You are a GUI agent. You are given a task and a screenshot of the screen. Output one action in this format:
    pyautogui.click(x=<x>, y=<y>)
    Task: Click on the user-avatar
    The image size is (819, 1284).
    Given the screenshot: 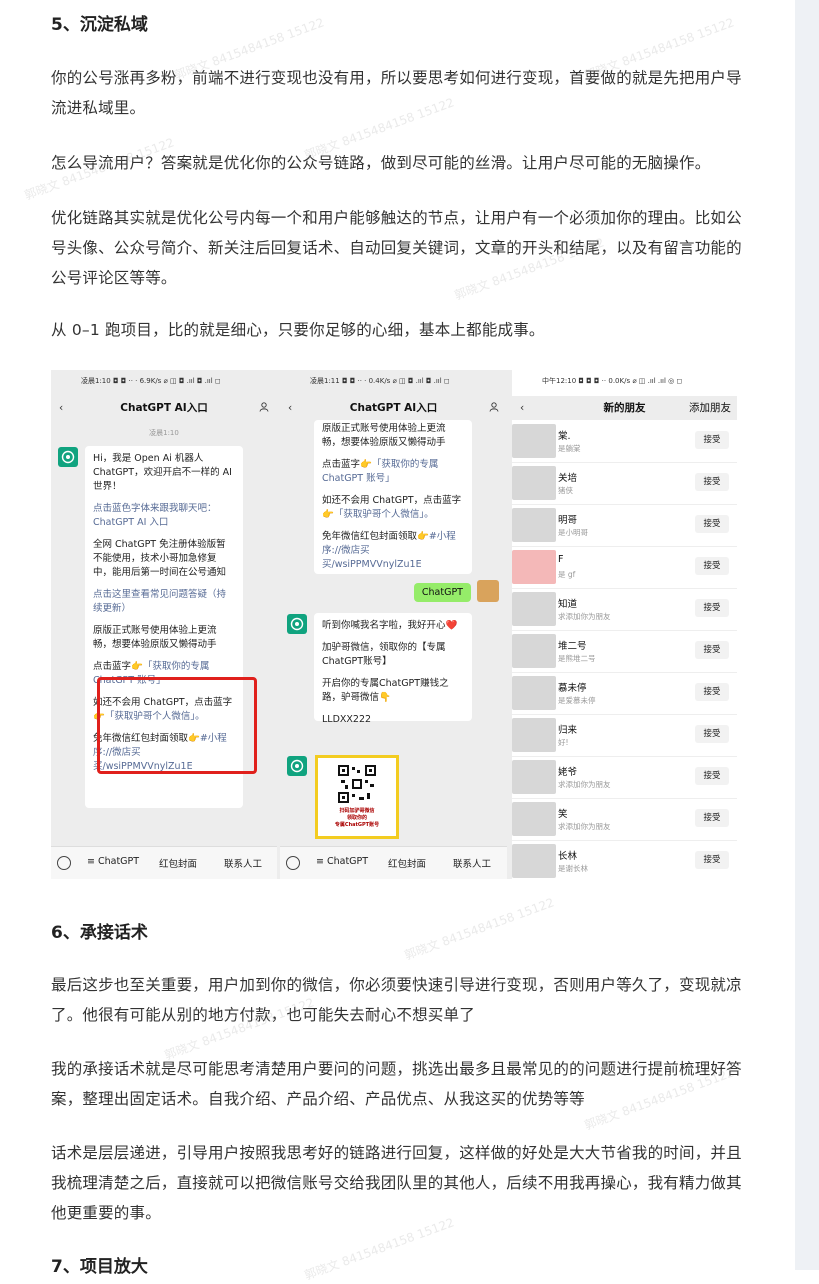 What is the action you would take?
    pyautogui.click(x=488, y=591)
    